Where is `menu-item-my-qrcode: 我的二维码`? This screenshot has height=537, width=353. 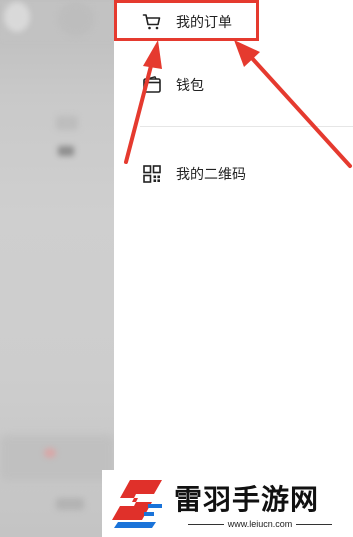 menu-item-my-qrcode: 我的二维码 is located at coordinates (194, 174).